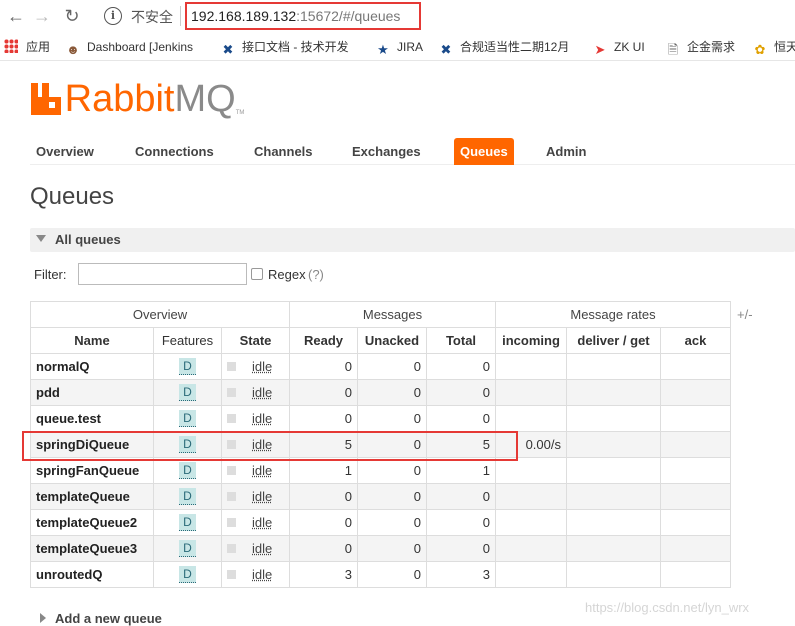  Describe the element at coordinates (695, 340) in the screenshot. I see `column-header-ack: ack` at that location.